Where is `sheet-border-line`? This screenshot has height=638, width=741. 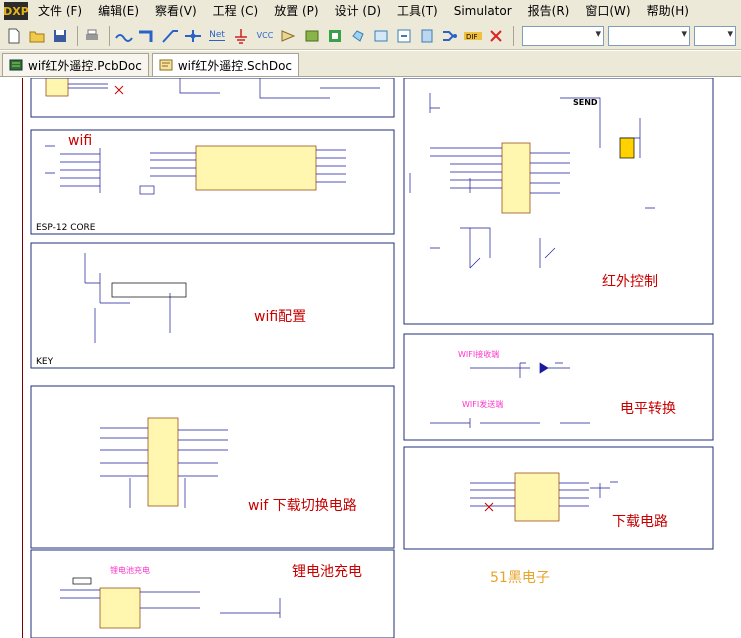
sheet-border-line is located at coordinates (22, 358).